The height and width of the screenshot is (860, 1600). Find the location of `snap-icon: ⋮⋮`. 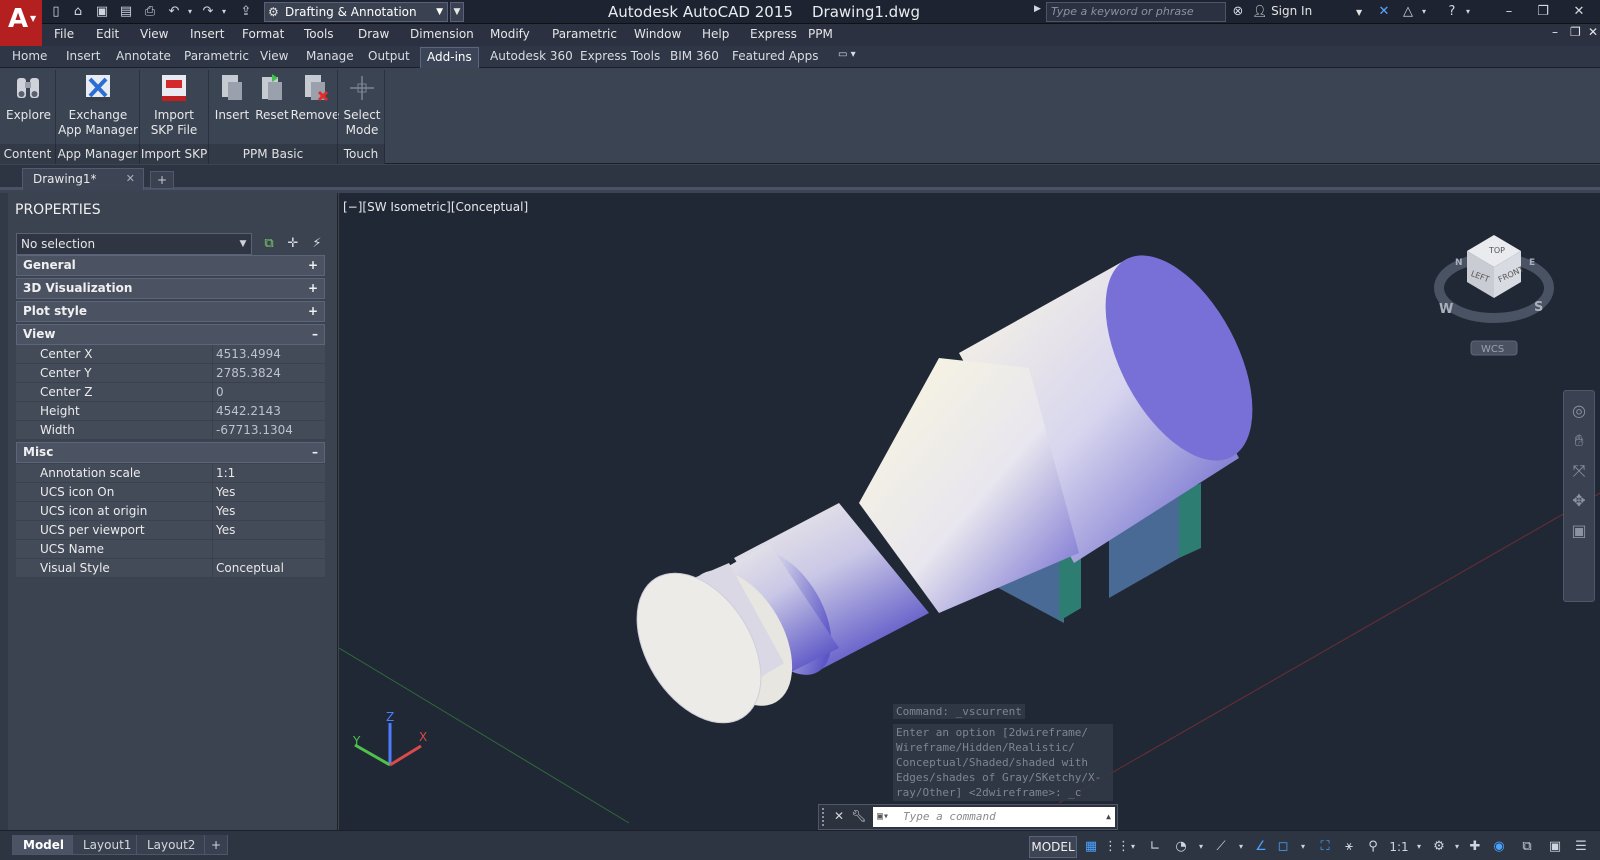

snap-icon: ⋮⋮ is located at coordinates (1117, 847).